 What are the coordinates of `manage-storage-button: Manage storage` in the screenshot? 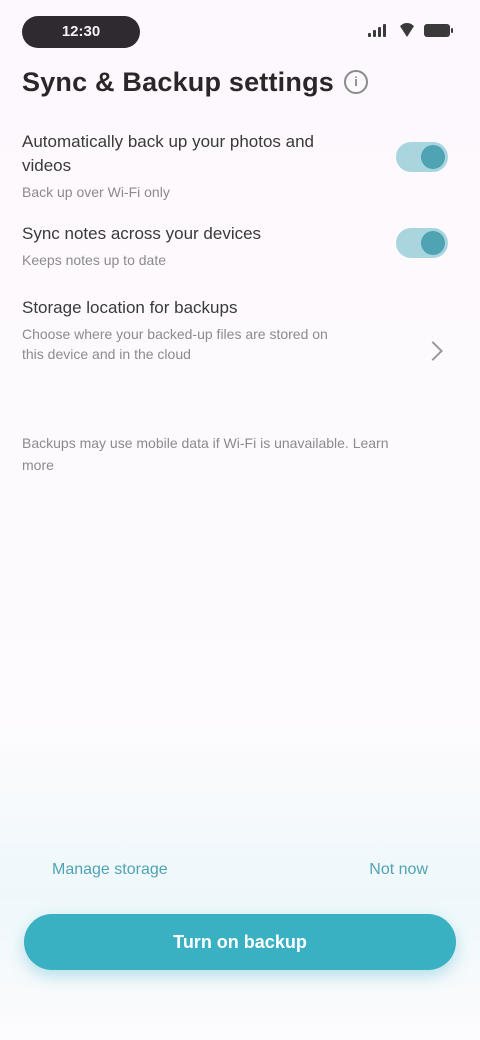 It's located at (110, 870).